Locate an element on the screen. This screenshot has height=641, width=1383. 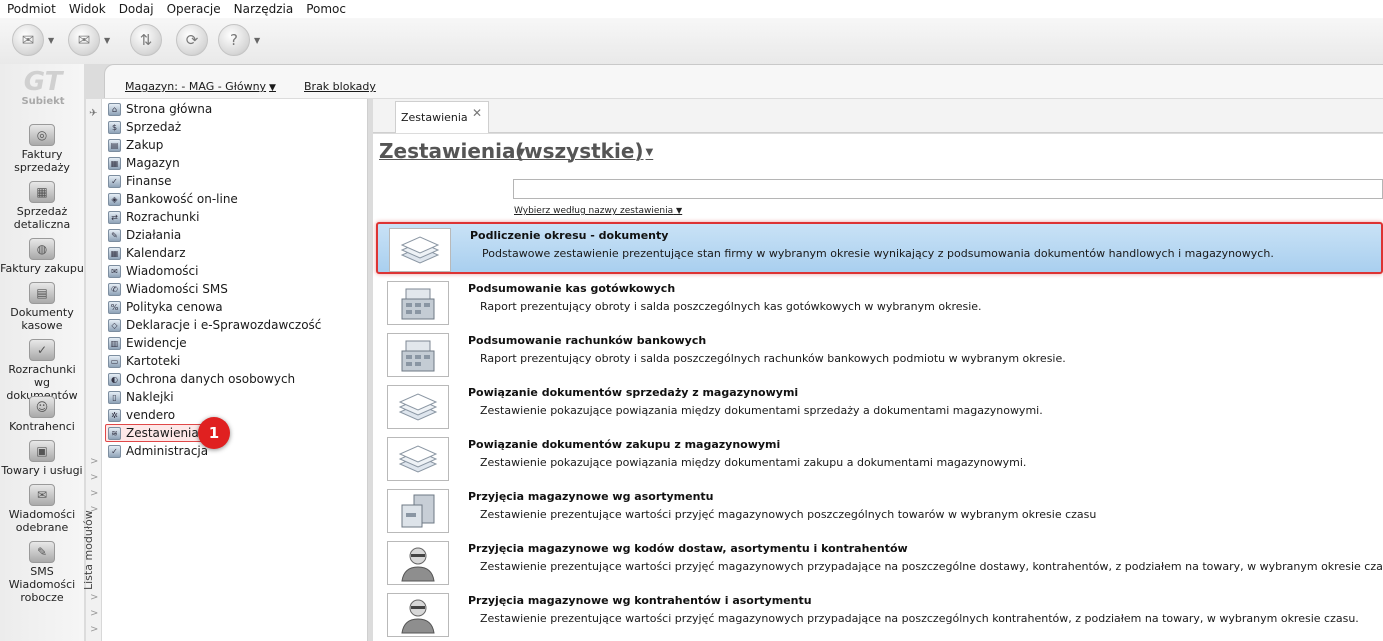
leftbar-item-sms-robocze: ✎ SMS Wiadomości robocze is located at coordinates (42, 572).